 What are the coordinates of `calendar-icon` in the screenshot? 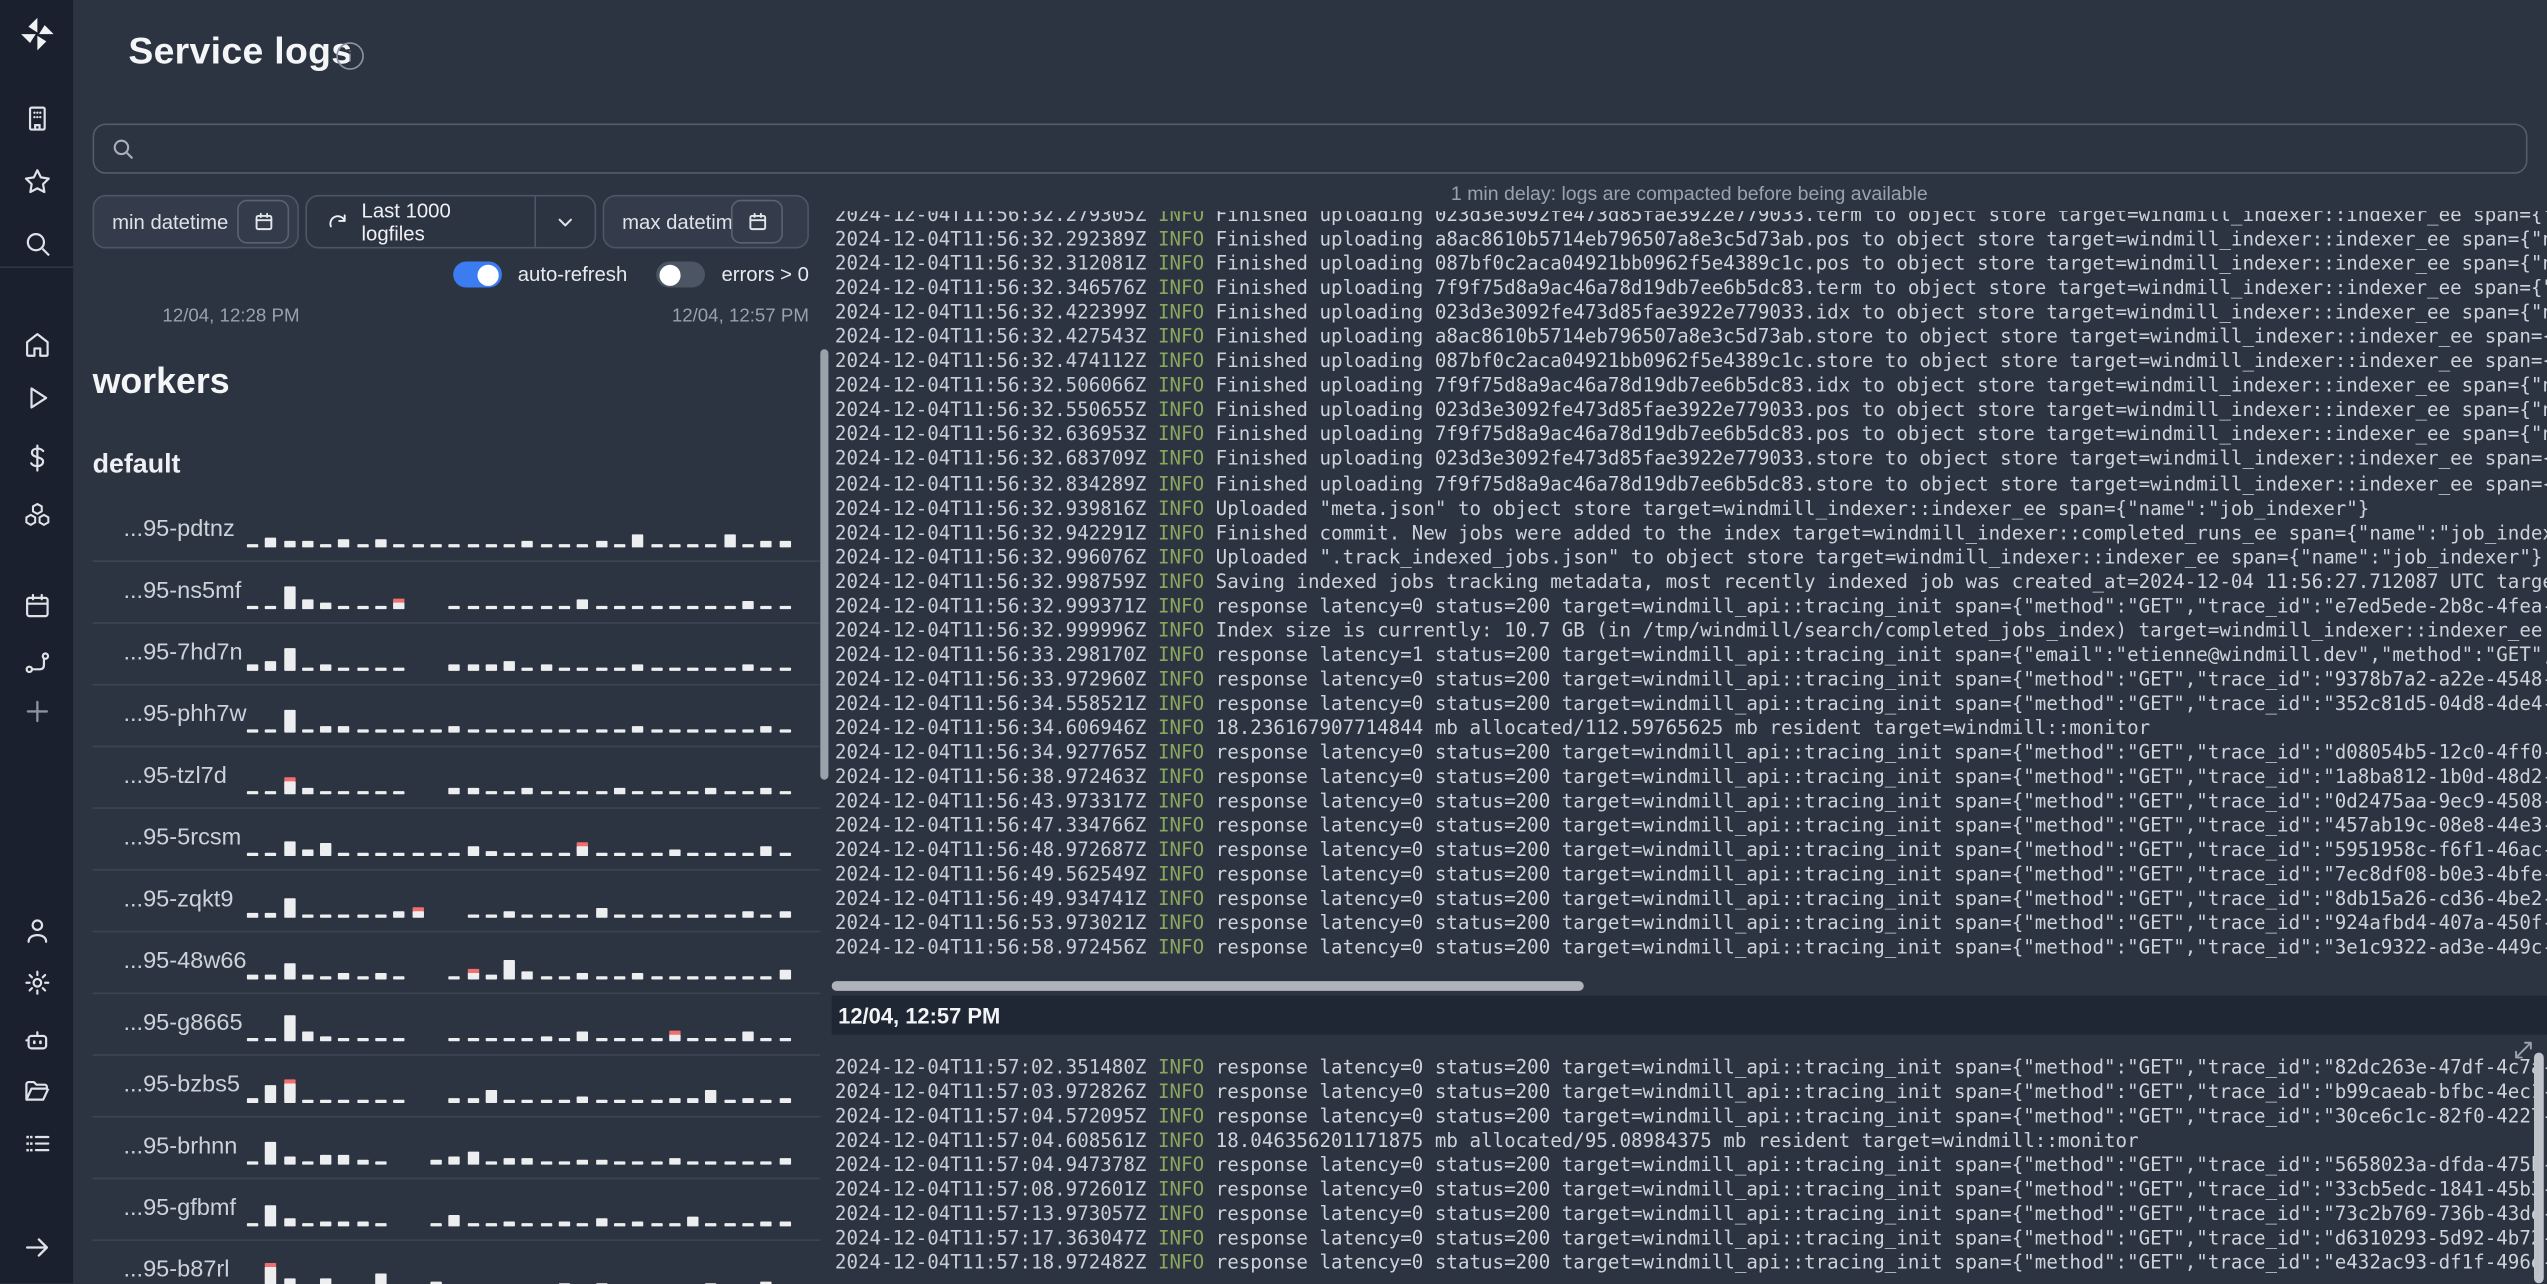 It's located at (36, 606).